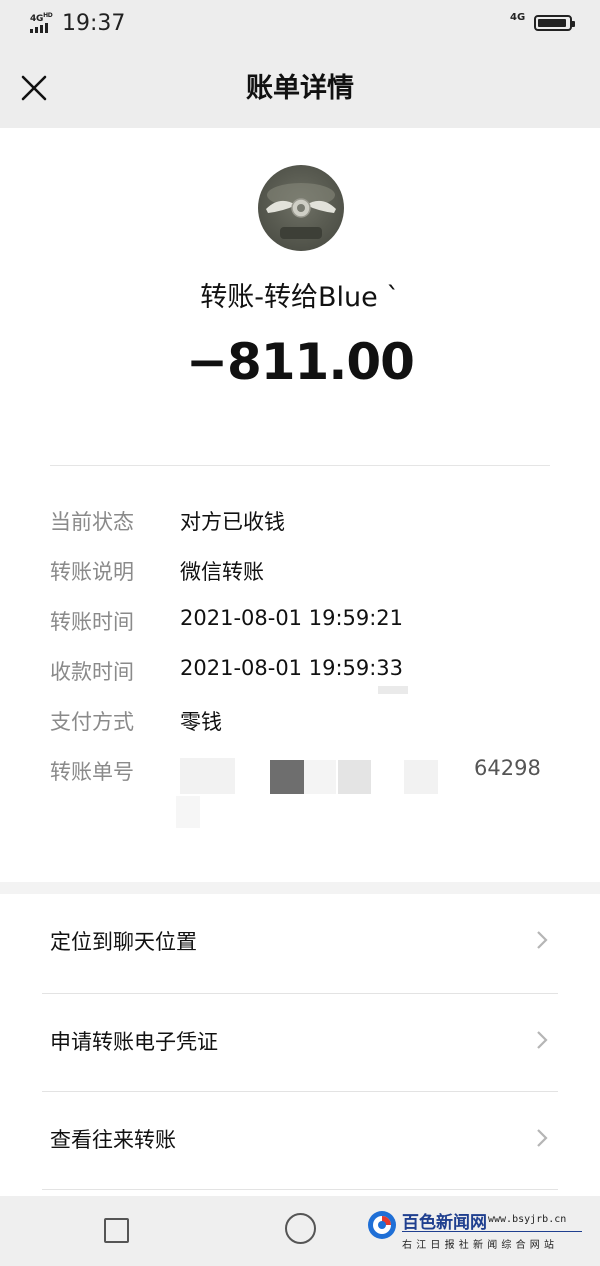 The width and height of the screenshot is (600, 1266). Describe the element at coordinates (518, 17) in the screenshot. I see `network-type-label: 4G` at that location.